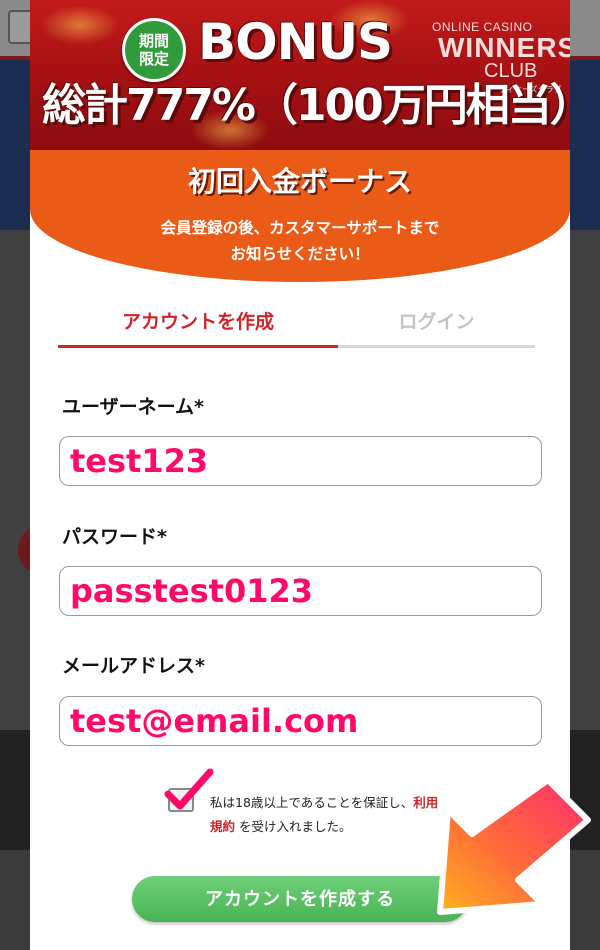 This screenshot has height=950, width=600. Describe the element at coordinates (133, 666) in the screenshot. I see `email-label: メールアドレス*` at that location.